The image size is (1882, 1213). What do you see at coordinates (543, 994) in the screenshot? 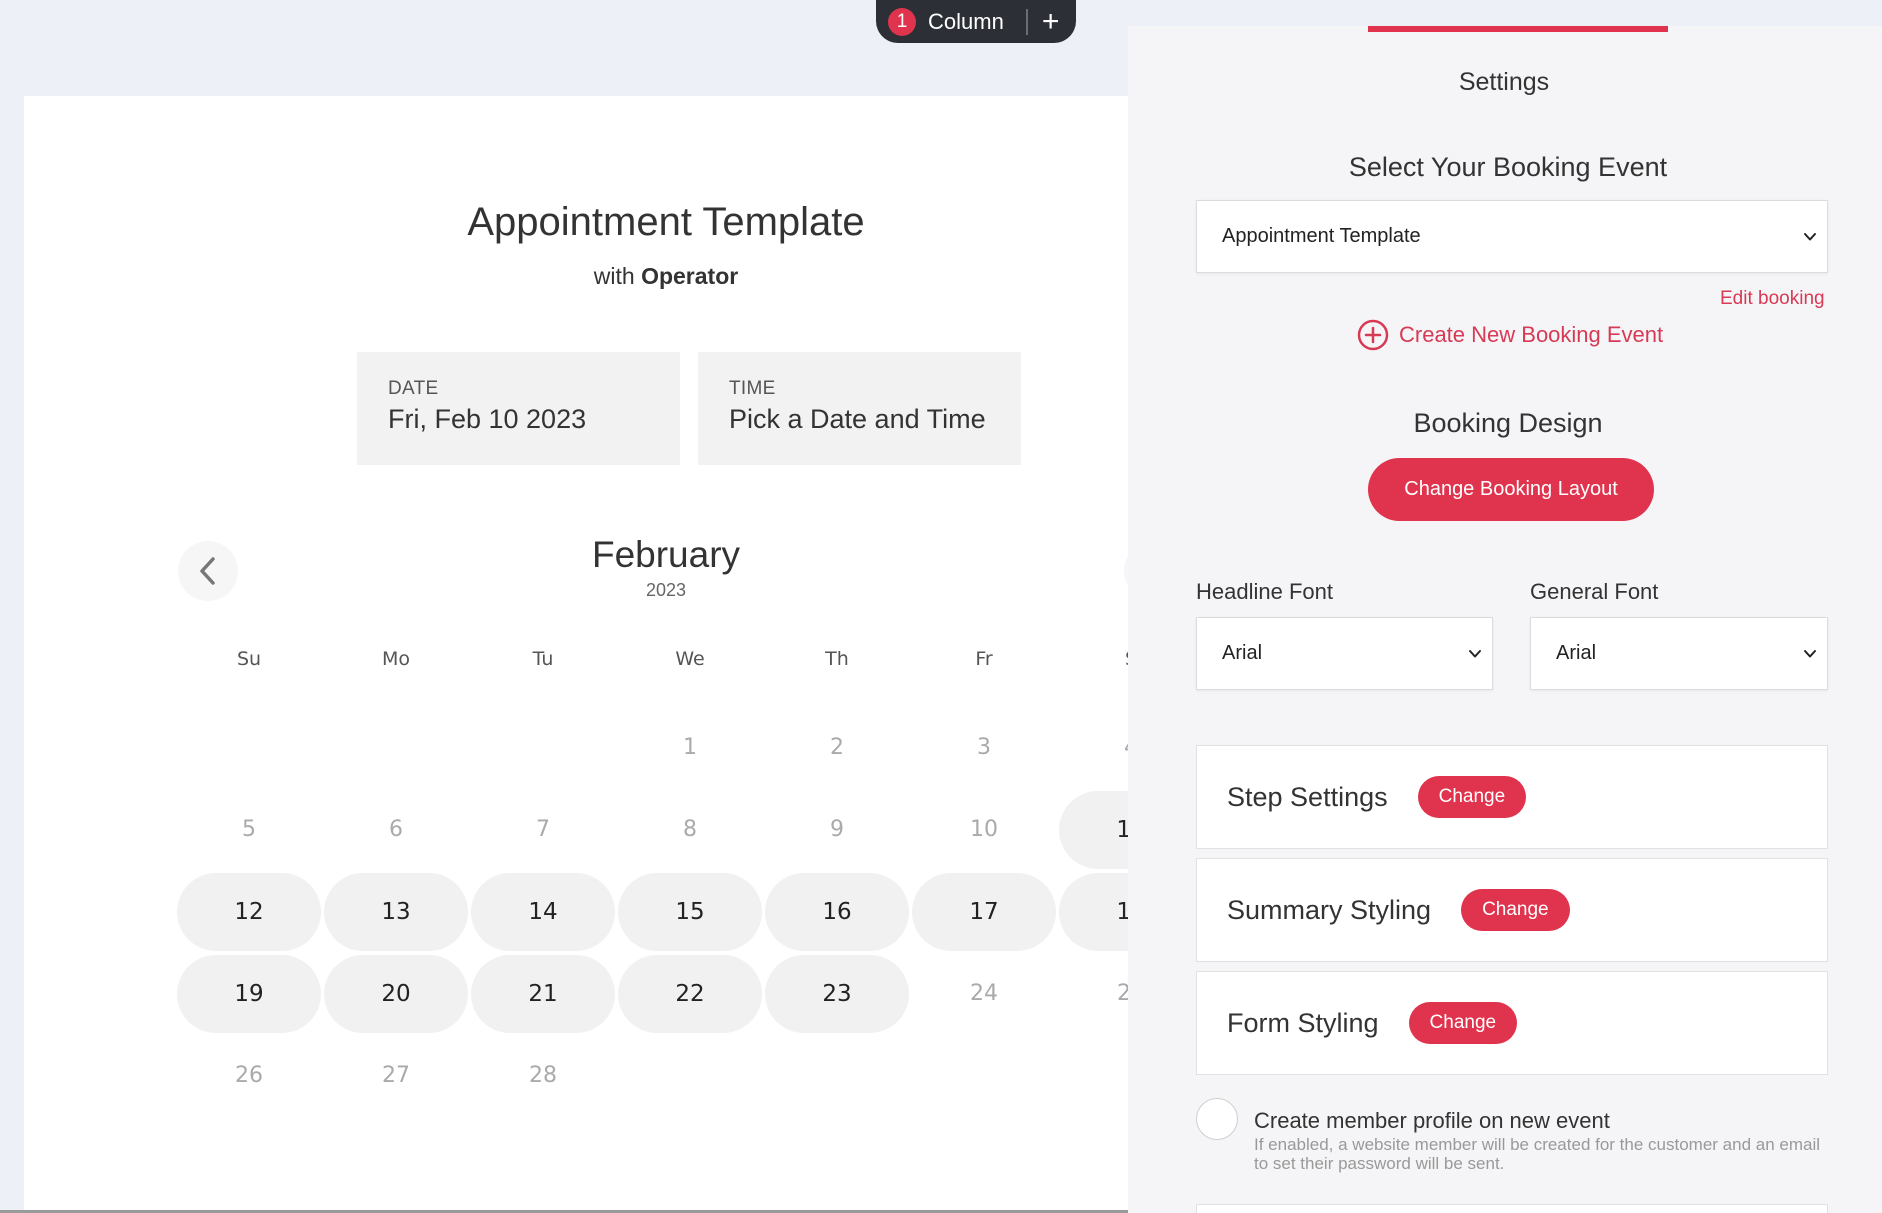
I see `calendar-day: 21` at bounding box center [543, 994].